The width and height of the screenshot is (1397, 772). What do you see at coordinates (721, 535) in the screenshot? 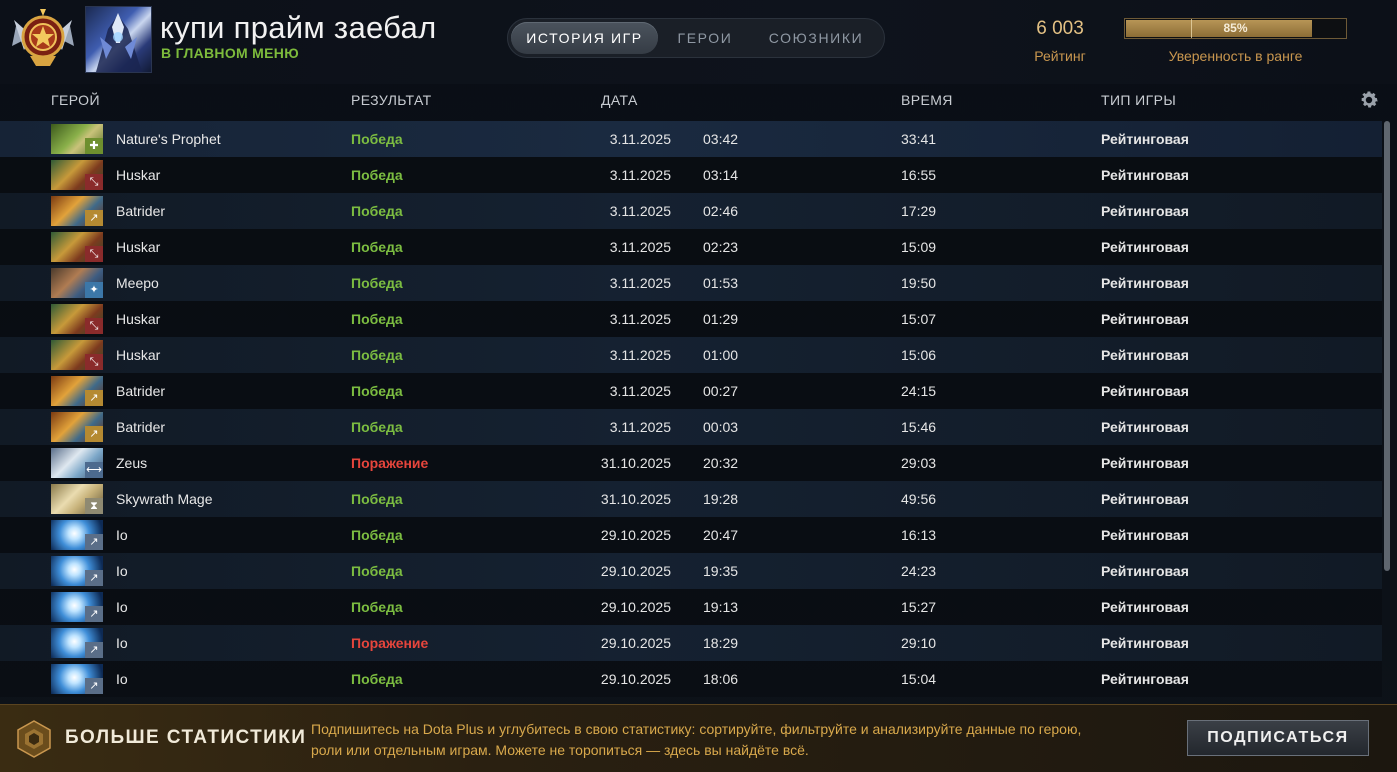
I see `match-start-time: 20:47` at bounding box center [721, 535].